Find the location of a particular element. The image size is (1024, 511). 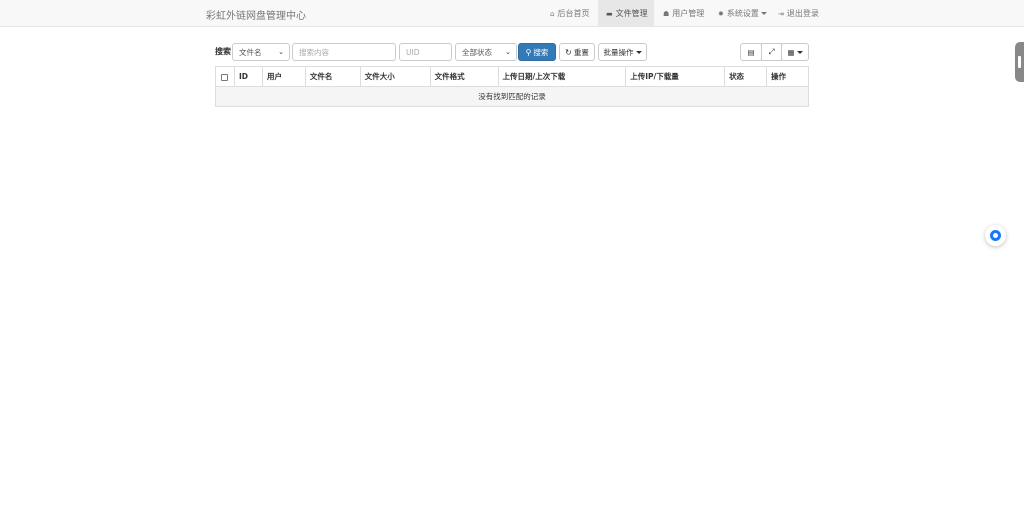

nav-item-settings: ✹ 系统设置 is located at coordinates (742, 13).